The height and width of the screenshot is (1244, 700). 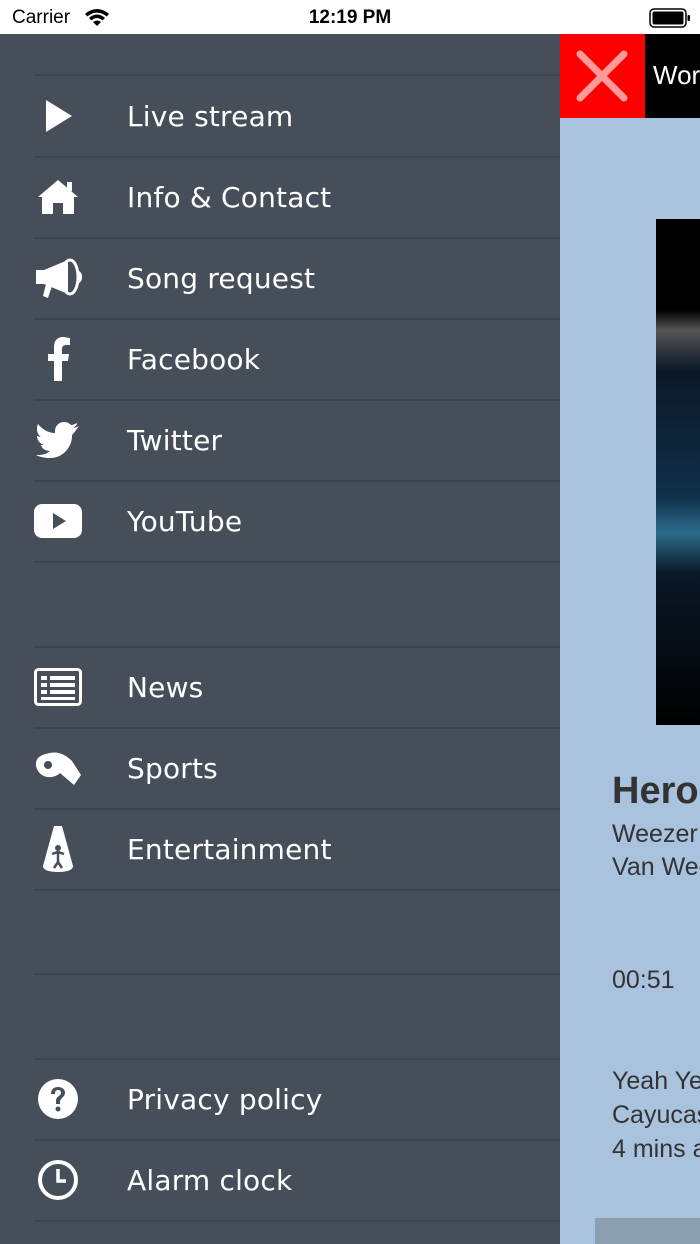 I want to click on menu-item-info-contact: Info & Contact, so click(x=297, y=197).